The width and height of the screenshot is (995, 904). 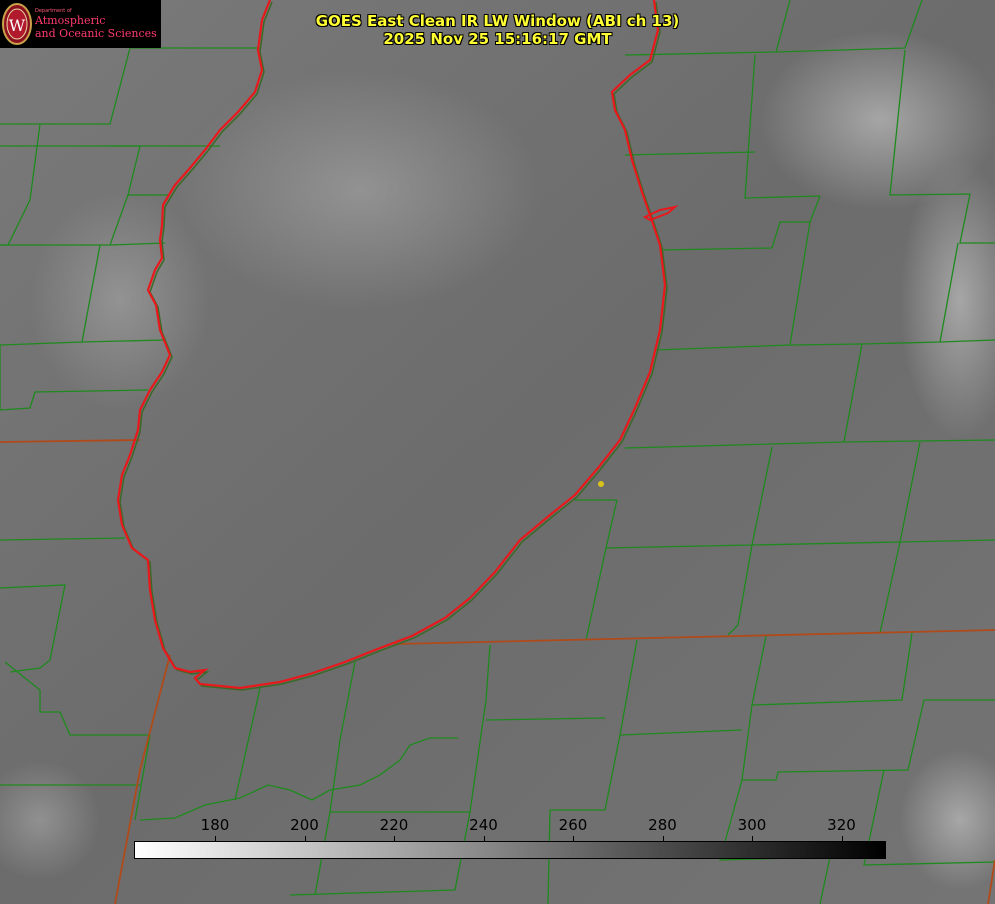 I want to click on colorbar-tick-label: 280, so click(x=662, y=825).